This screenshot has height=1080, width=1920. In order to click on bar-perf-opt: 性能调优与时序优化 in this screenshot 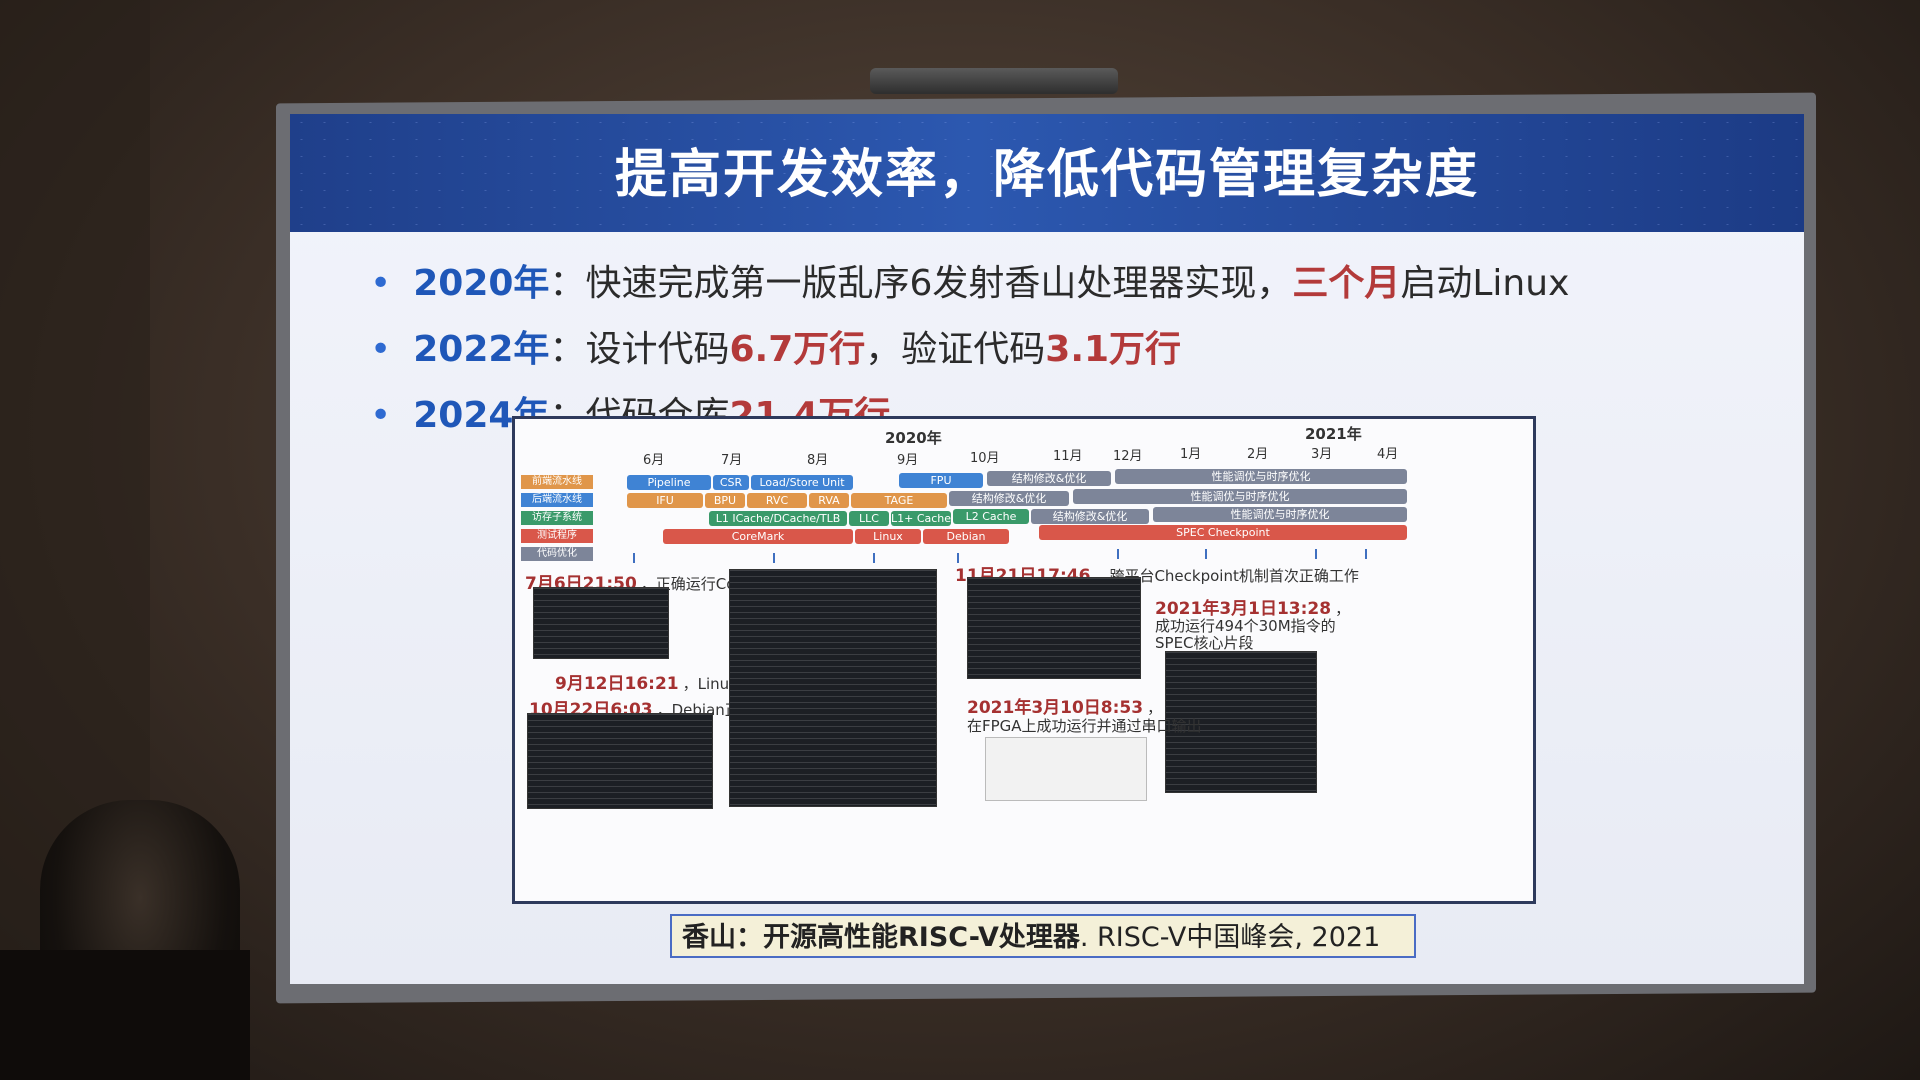, I will do `click(1261, 476)`.